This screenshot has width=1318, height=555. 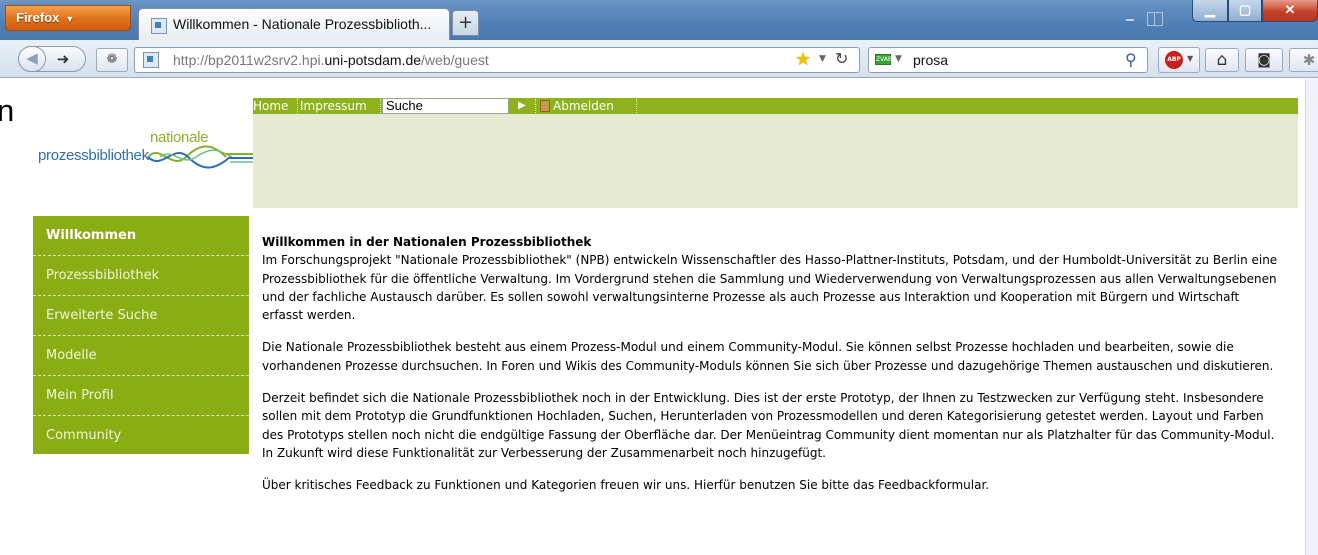 What do you see at coordinates (249, 60) in the screenshot?
I see `url-prefix: http://bp2011w2srv2.hpi.` at bounding box center [249, 60].